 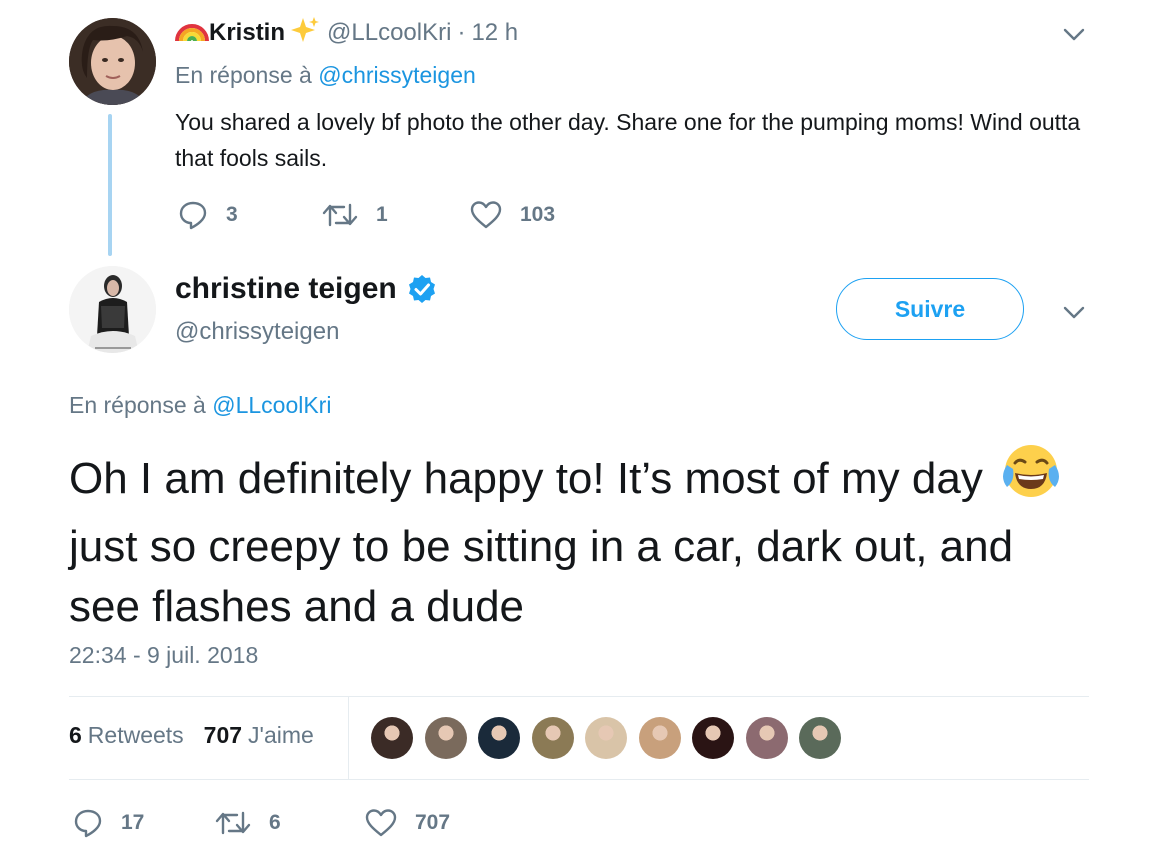 I want to click on in-reply-handle-link: @chrissyteigen, so click(x=397, y=75).